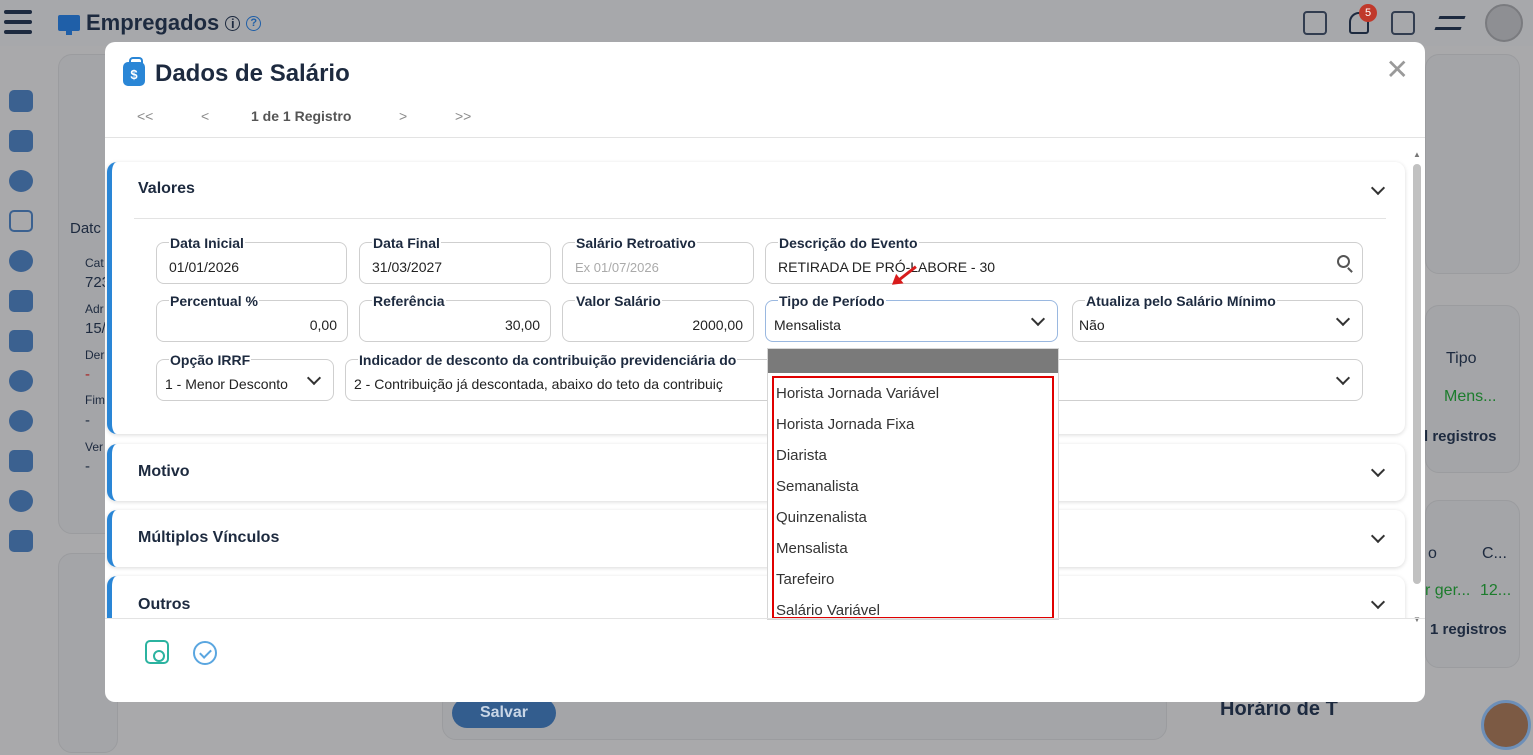 The width and height of the screenshot is (1533, 755). What do you see at coordinates (1450, 23) in the screenshot?
I see `graduation-cap-icon` at bounding box center [1450, 23].